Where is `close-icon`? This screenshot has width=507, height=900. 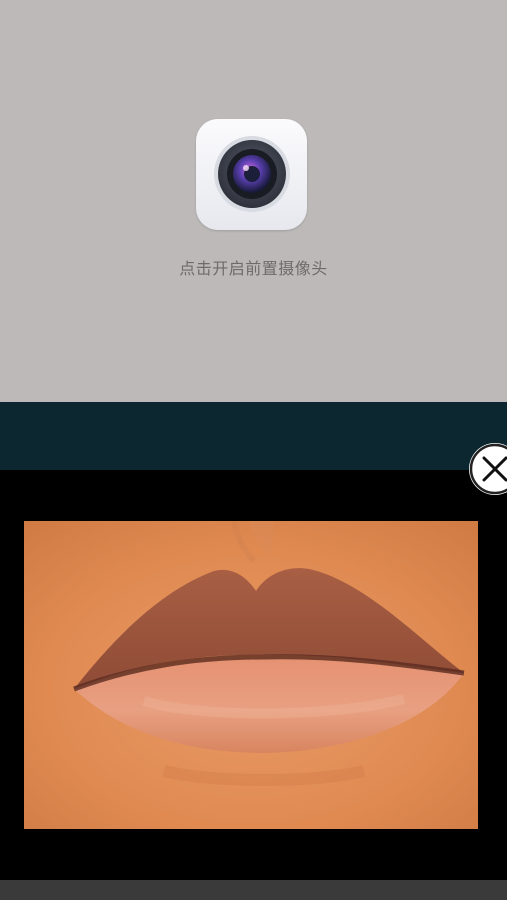
close-icon is located at coordinates (488, 469).